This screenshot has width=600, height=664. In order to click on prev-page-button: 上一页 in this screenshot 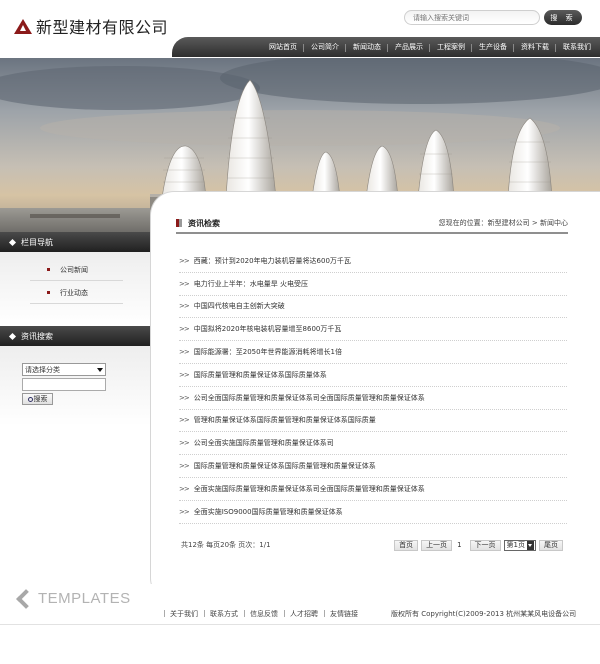, I will do `click(437, 545)`.